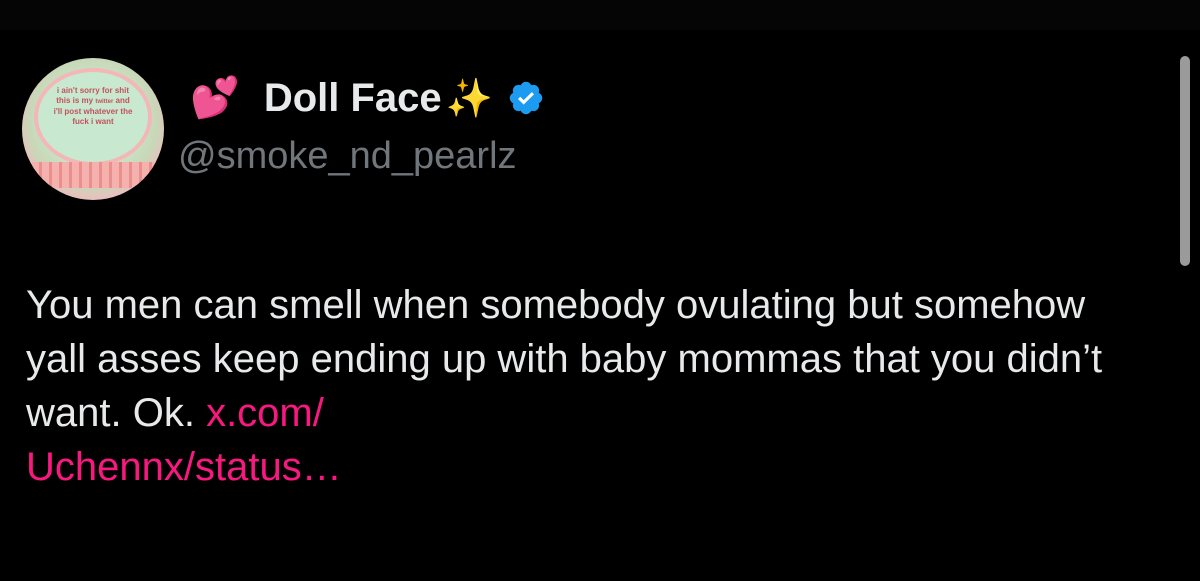 The height and width of the screenshot is (581, 1200). Describe the element at coordinates (93, 111) in the screenshot. I see `avatar-text-line3: i'll post whatever the` at that location.